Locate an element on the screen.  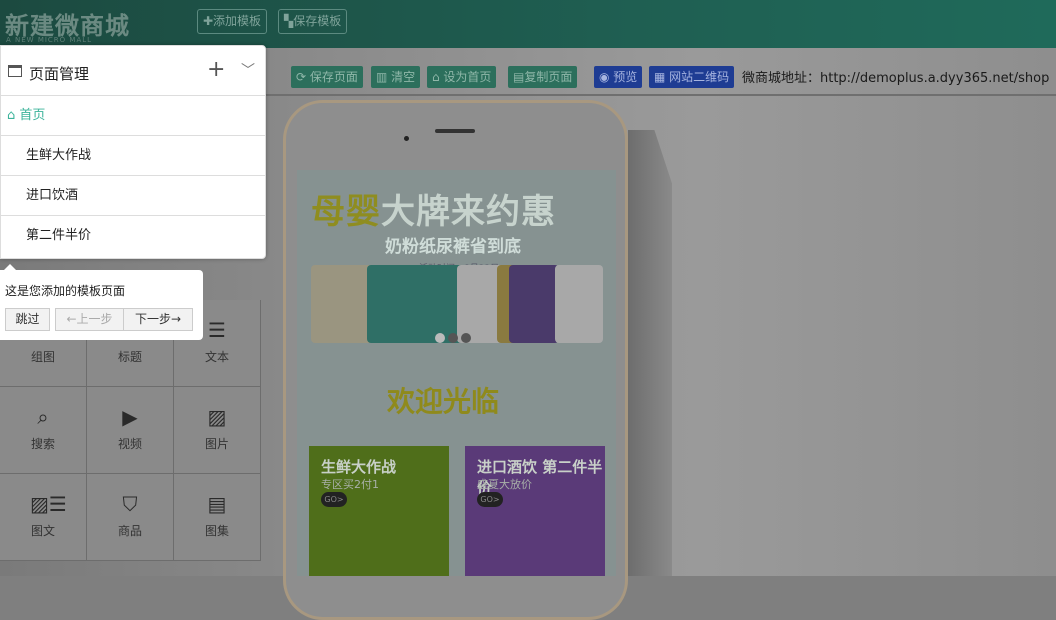
component-label: 标题 is located at coordinates (129, 357).